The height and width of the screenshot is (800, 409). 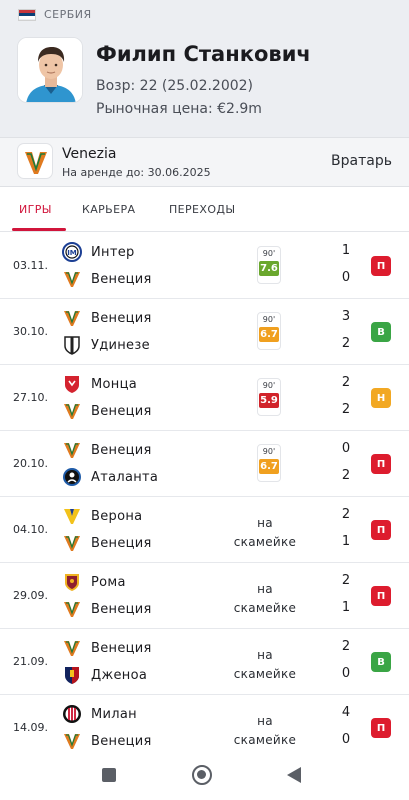 What do you see at coordinates (27, 14) in the screenshot?
I see `serbia-flag-icon` at bounding box center [27, 14].